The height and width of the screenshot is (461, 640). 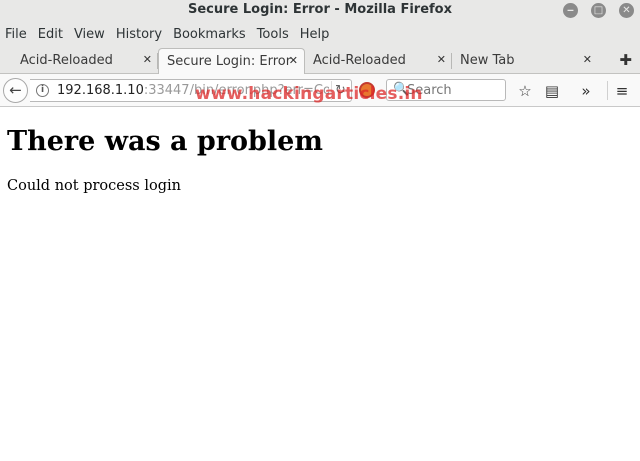 I want to click on tab-label: New Tab, so click(x=487, y=60).